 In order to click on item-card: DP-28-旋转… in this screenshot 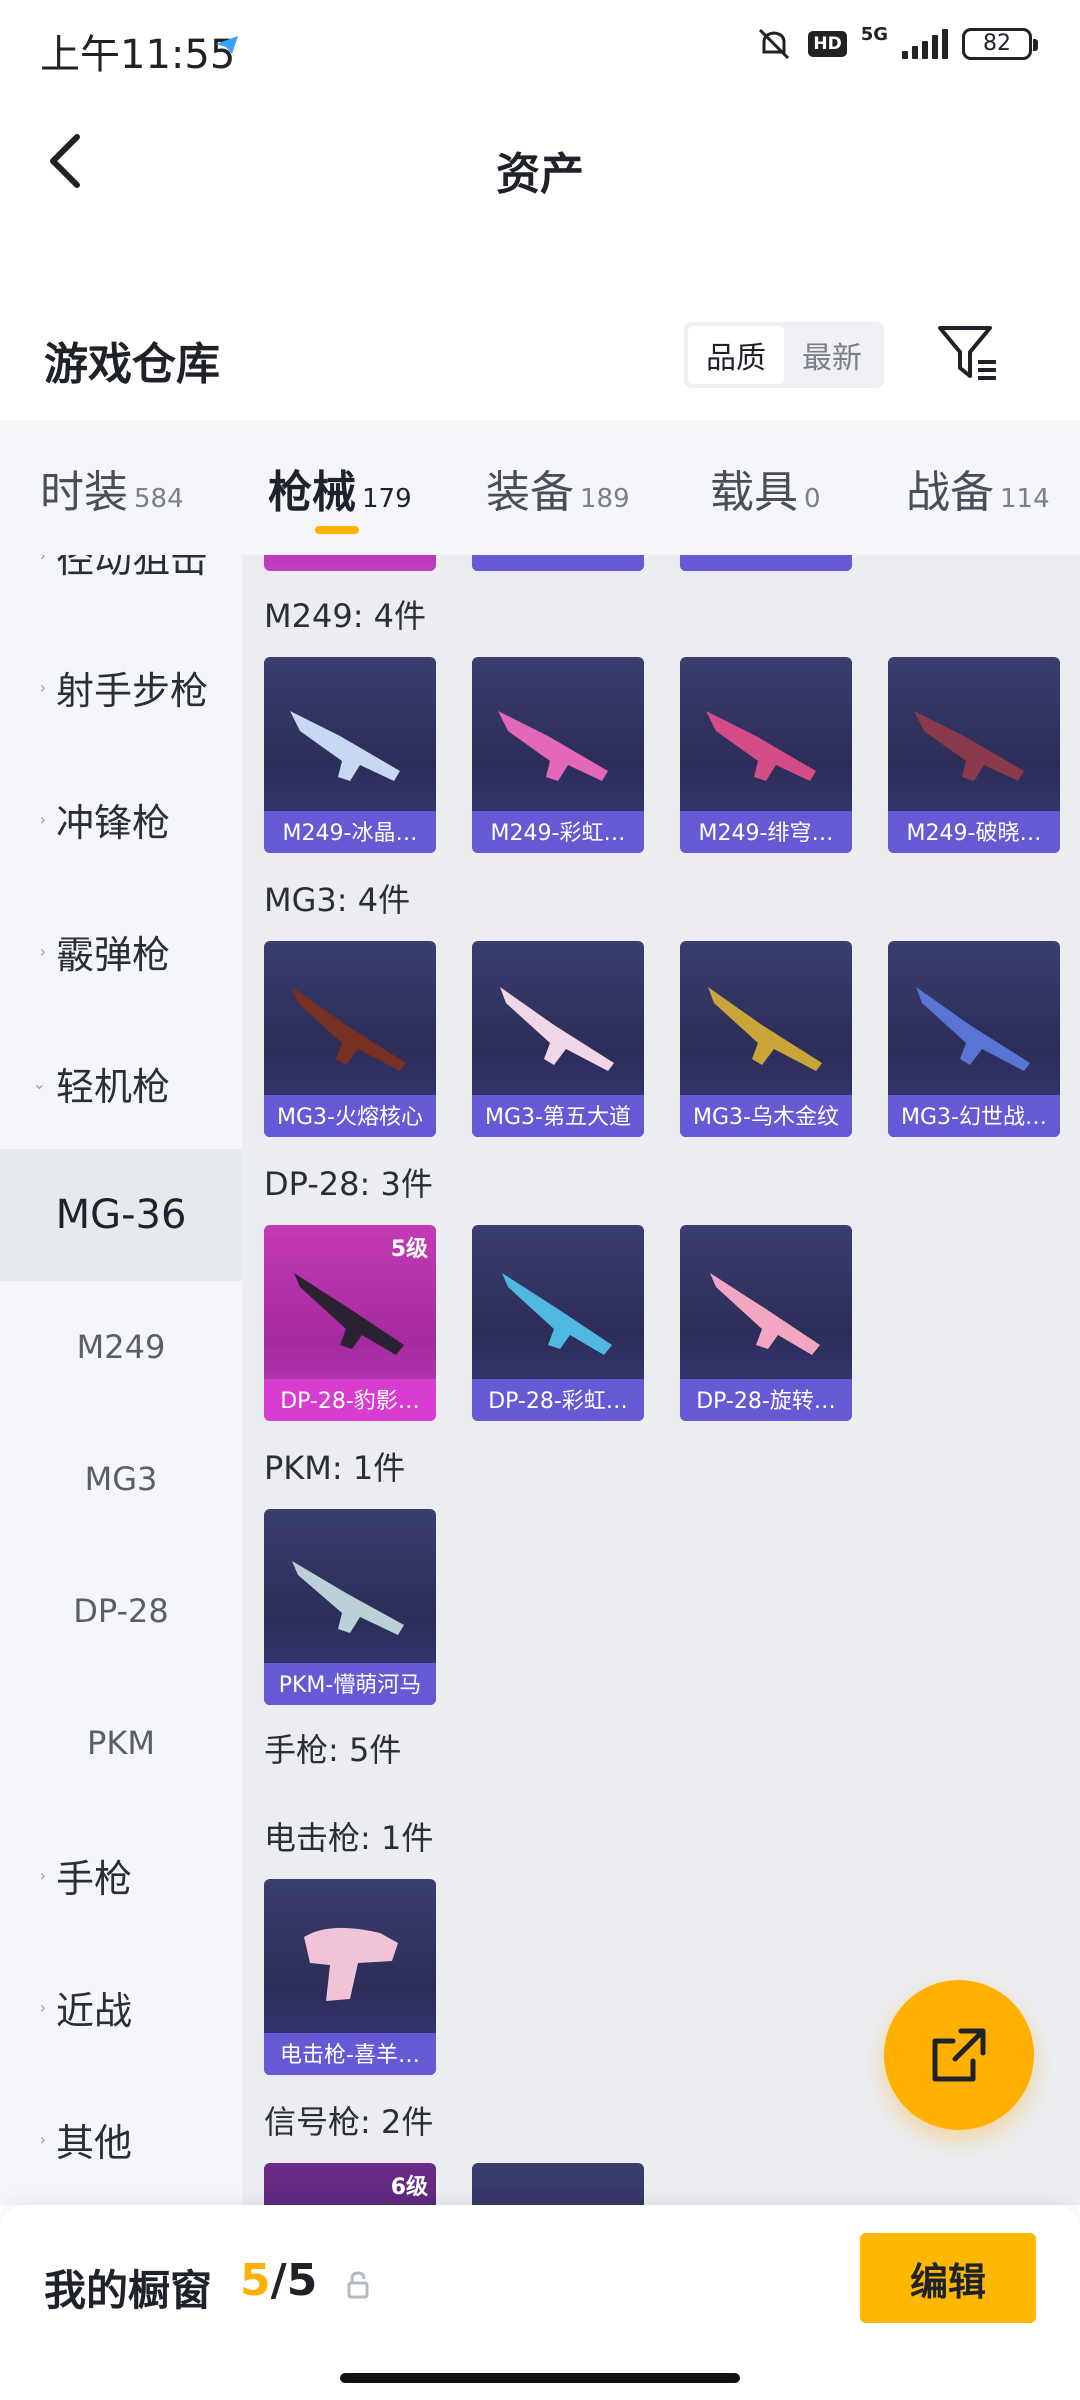, I will do `click(766, 1323)`.